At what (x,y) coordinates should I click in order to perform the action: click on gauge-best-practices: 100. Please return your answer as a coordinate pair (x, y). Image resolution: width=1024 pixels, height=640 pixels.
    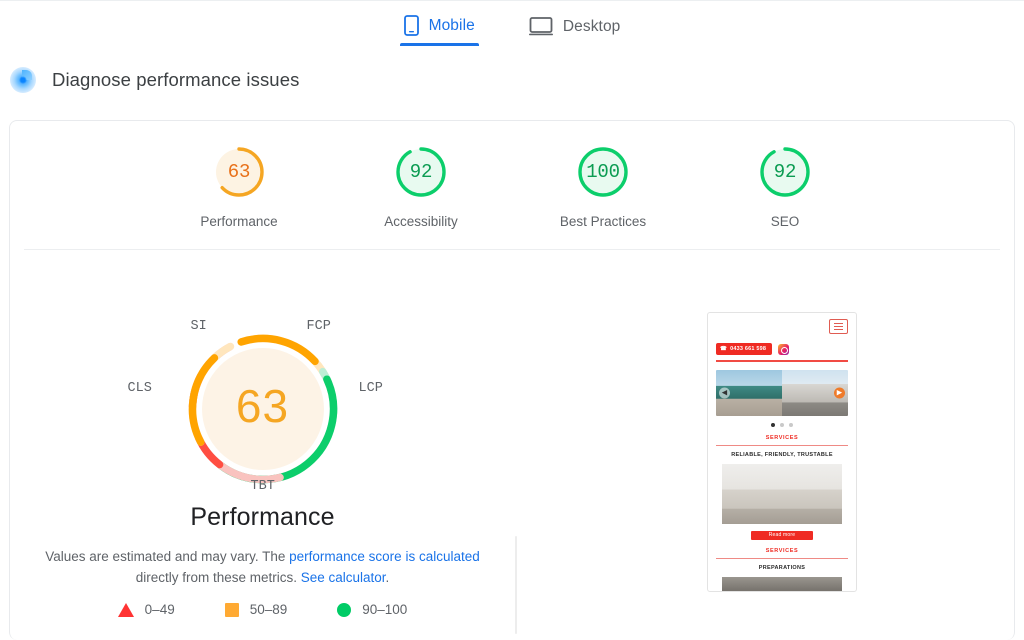
    Looking at the image, I should click on (603, 172).